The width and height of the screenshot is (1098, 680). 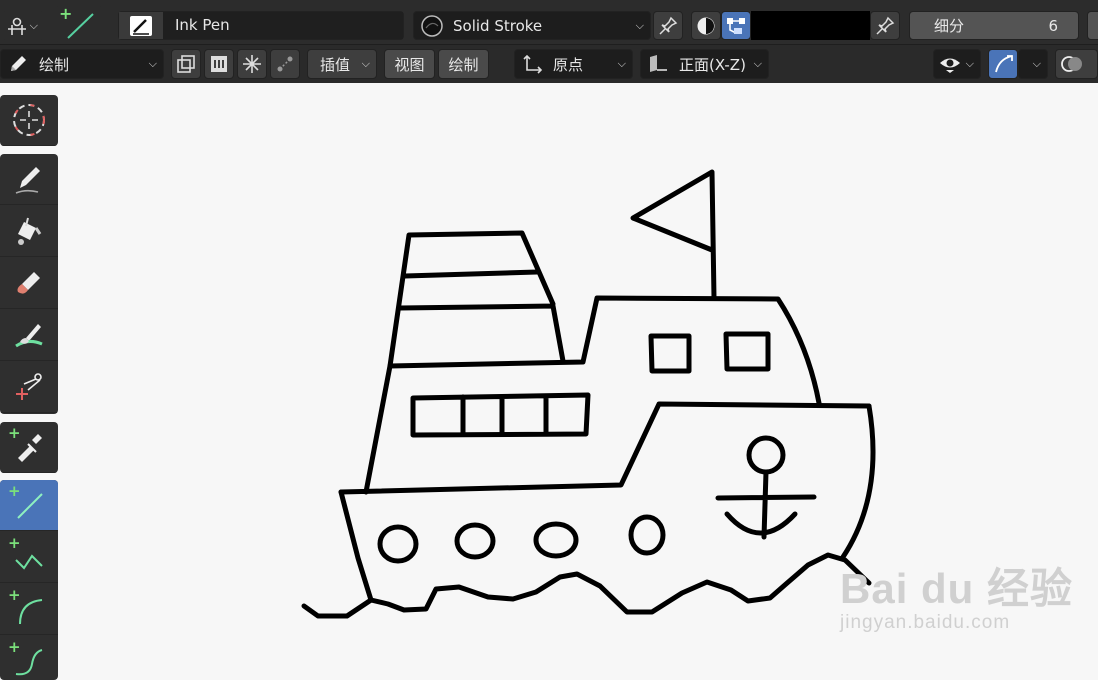 What do you see at coordinates (604, 350) in the screenshot?
I see `upper-cabin-stroke` at bounding box center [604, 350].